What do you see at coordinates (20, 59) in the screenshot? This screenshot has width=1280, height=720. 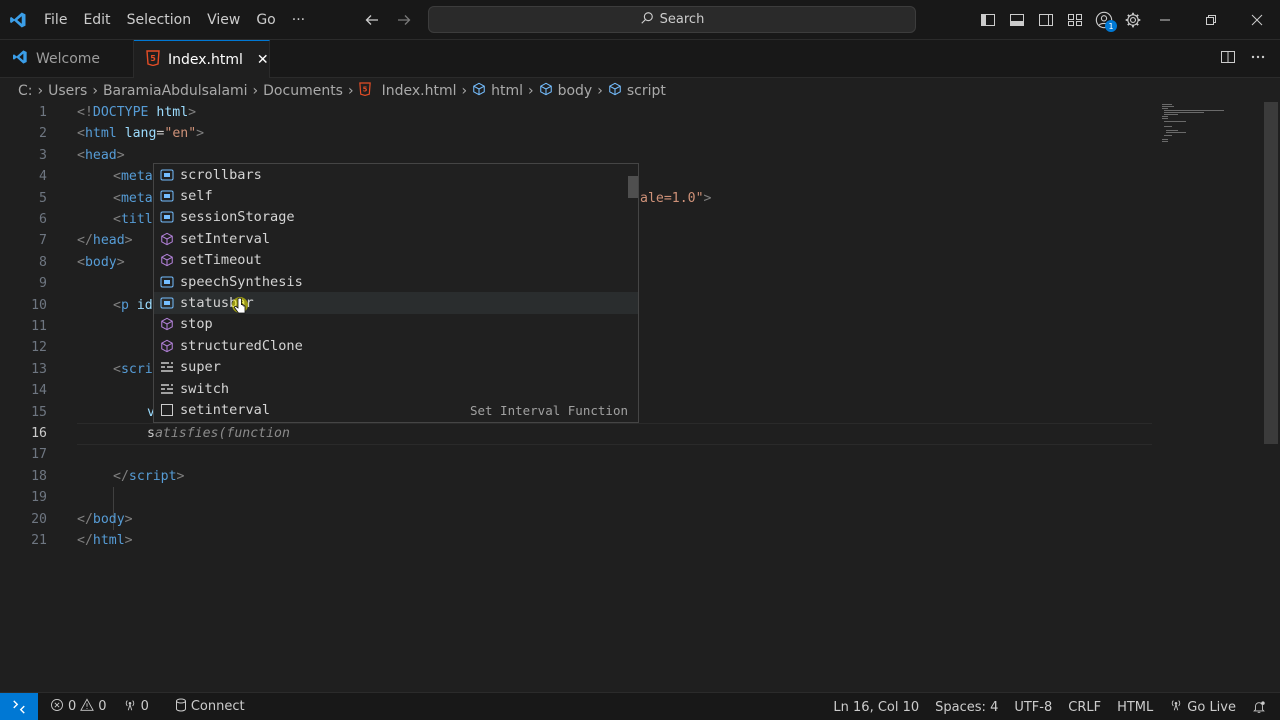 I see `vscode-icon` at bounding box center [20, 59].